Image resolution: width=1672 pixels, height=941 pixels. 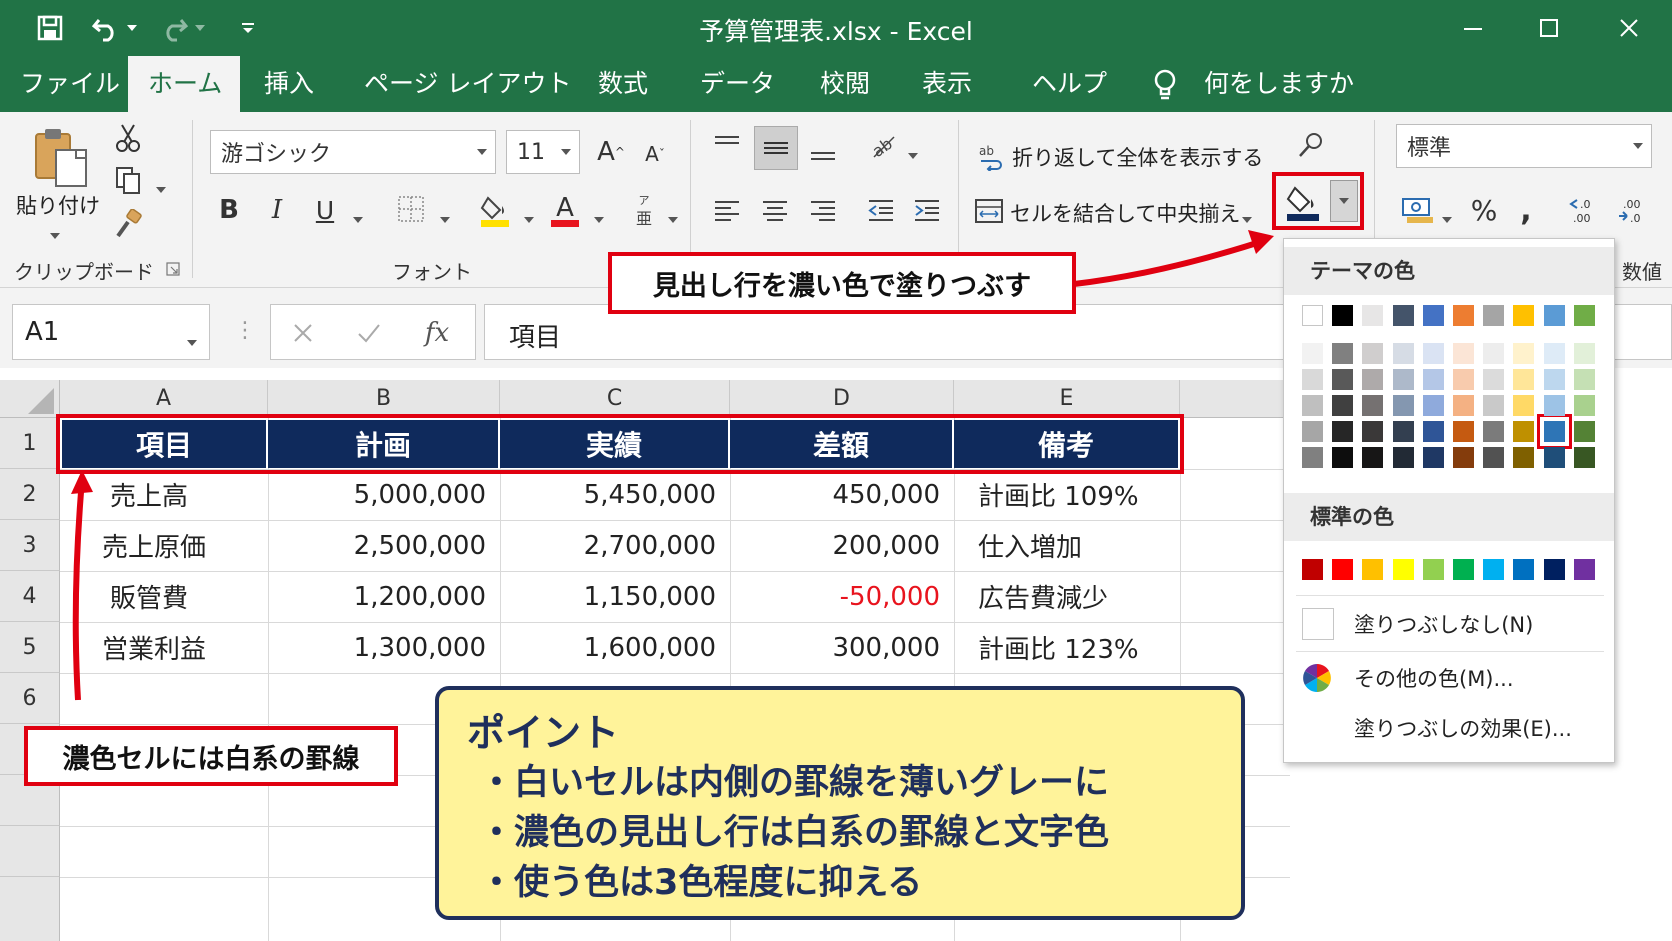 What do you see at coordinates (30, 399) in the screenshot?
I see `select-all-button` at bounding box center [30, 399].